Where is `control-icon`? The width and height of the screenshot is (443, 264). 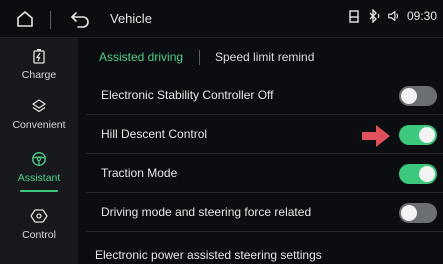 control-icon is located at coordinates (39, 215).